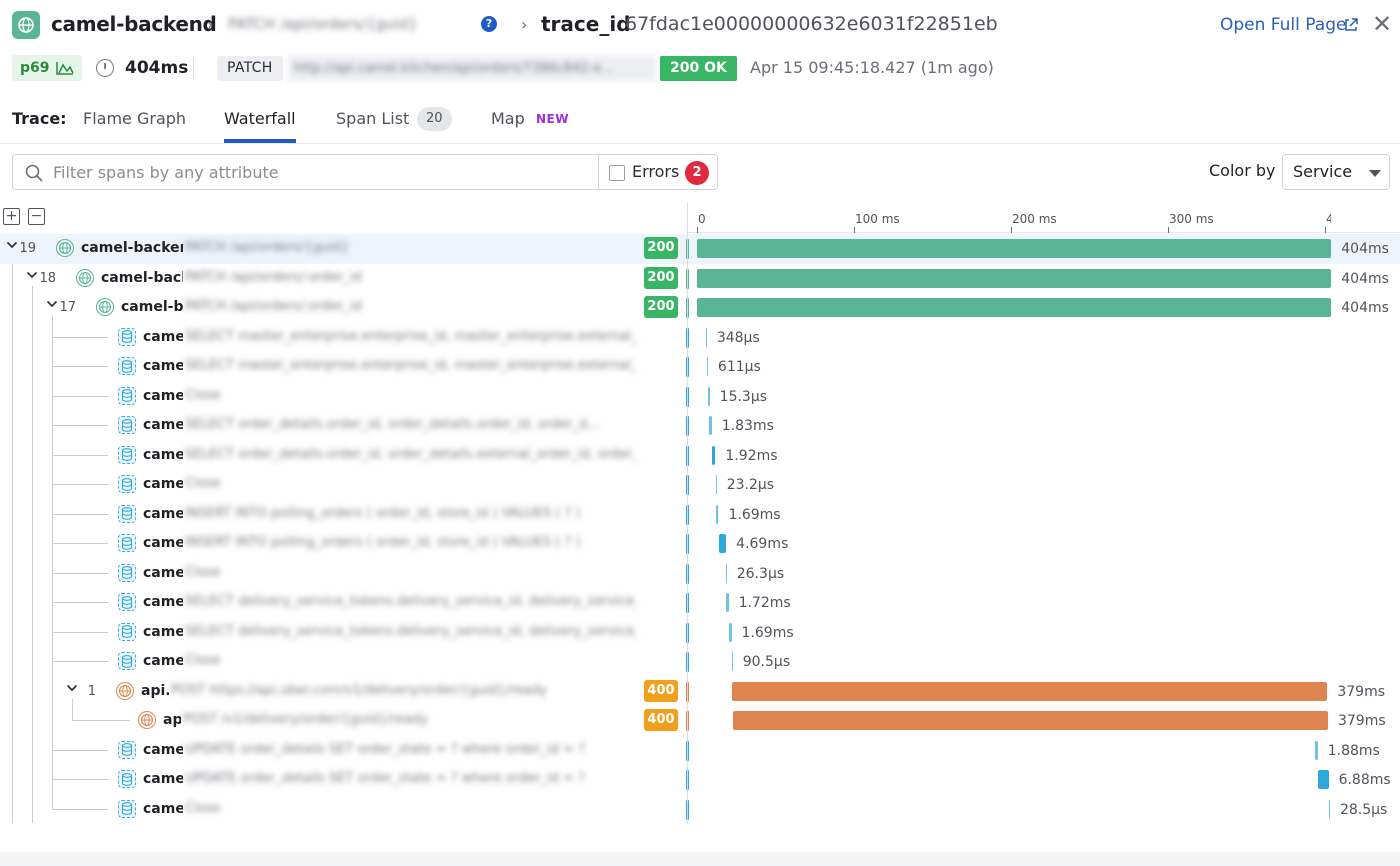 The width and height of the screenshot is (1400, 866). What do you see at coordinates (872, 67) in the screenshot?
I see `timestamp: Apr 15 09:45:18.427 (1m ago)` at bounding box center [872, 67].